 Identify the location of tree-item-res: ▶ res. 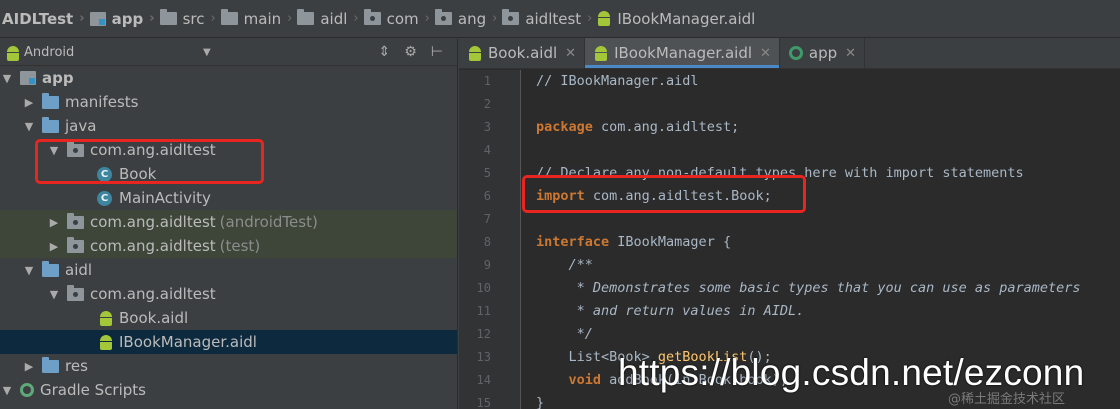
(228, 366).